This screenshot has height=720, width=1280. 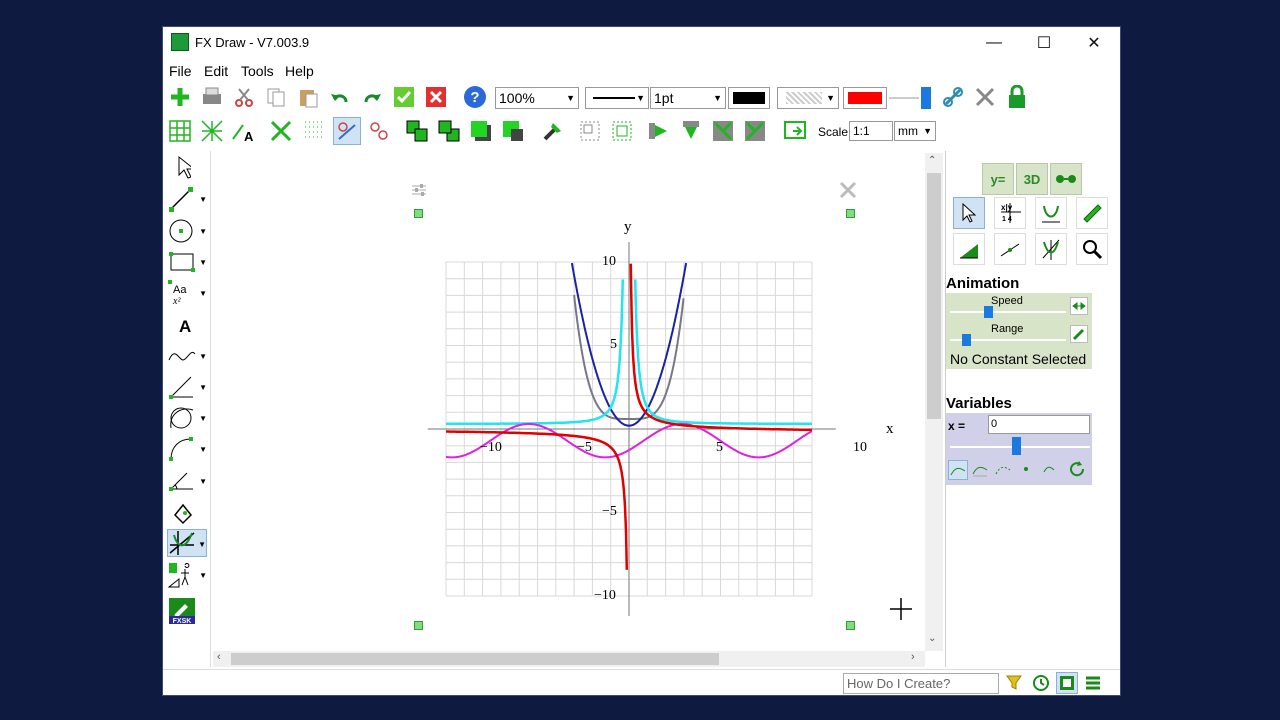 I want to click on refresh-icon, so click(x=1078, y=470).